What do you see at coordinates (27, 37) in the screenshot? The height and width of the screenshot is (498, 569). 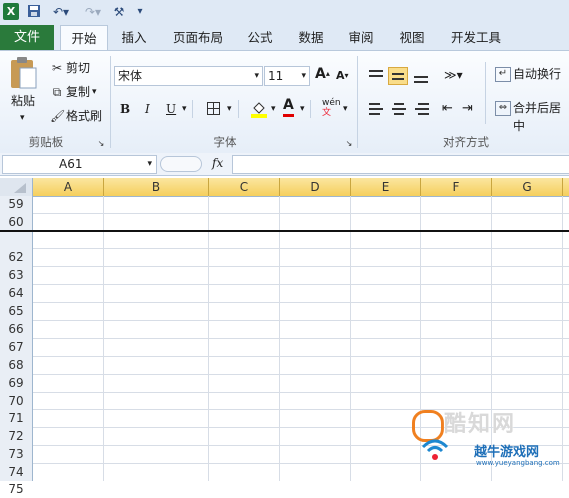 I see `tab-file: 文件` at bounding box center [27, 37].